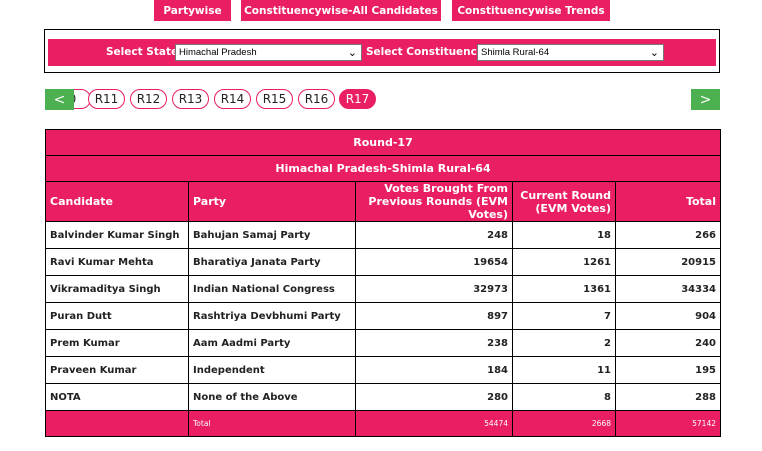 This screenshot has width=762, height=451. What do you see at coordinates (564, 289) in the screenshot?
I see `current-votes-cell: 1361` at bounding box center [564, 289].